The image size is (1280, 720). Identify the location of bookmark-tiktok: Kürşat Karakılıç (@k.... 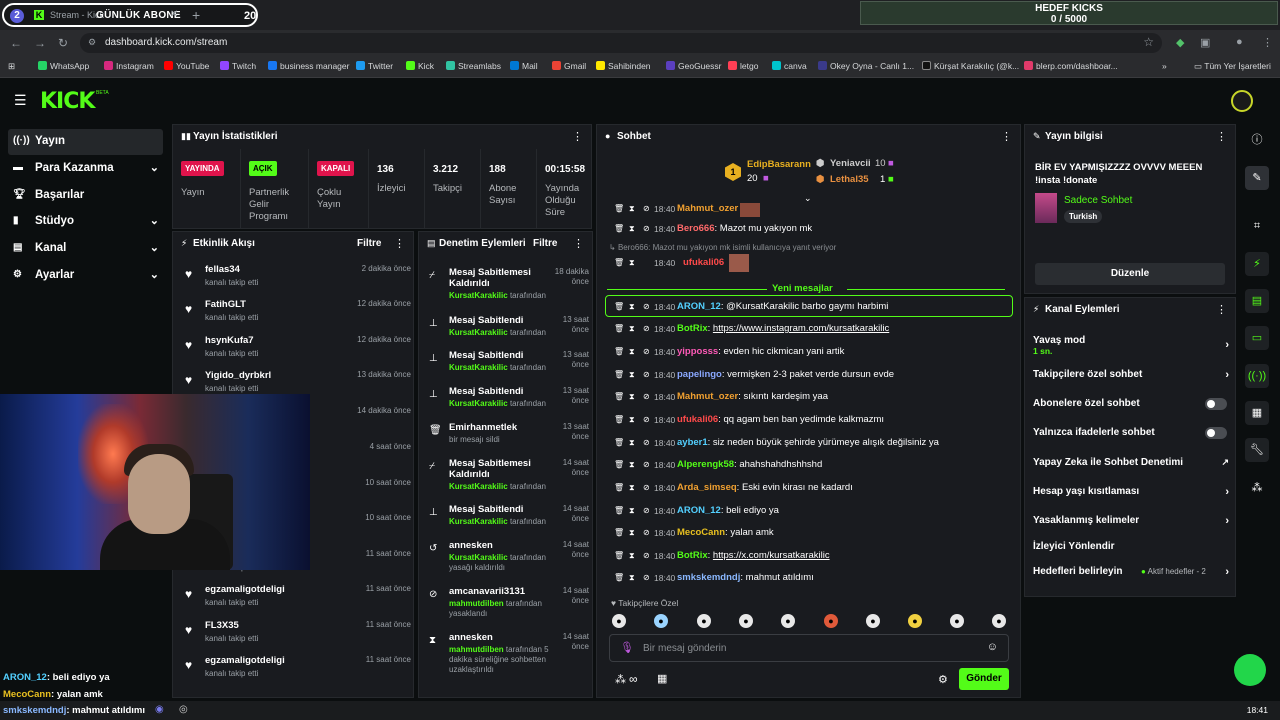
(970, 66).